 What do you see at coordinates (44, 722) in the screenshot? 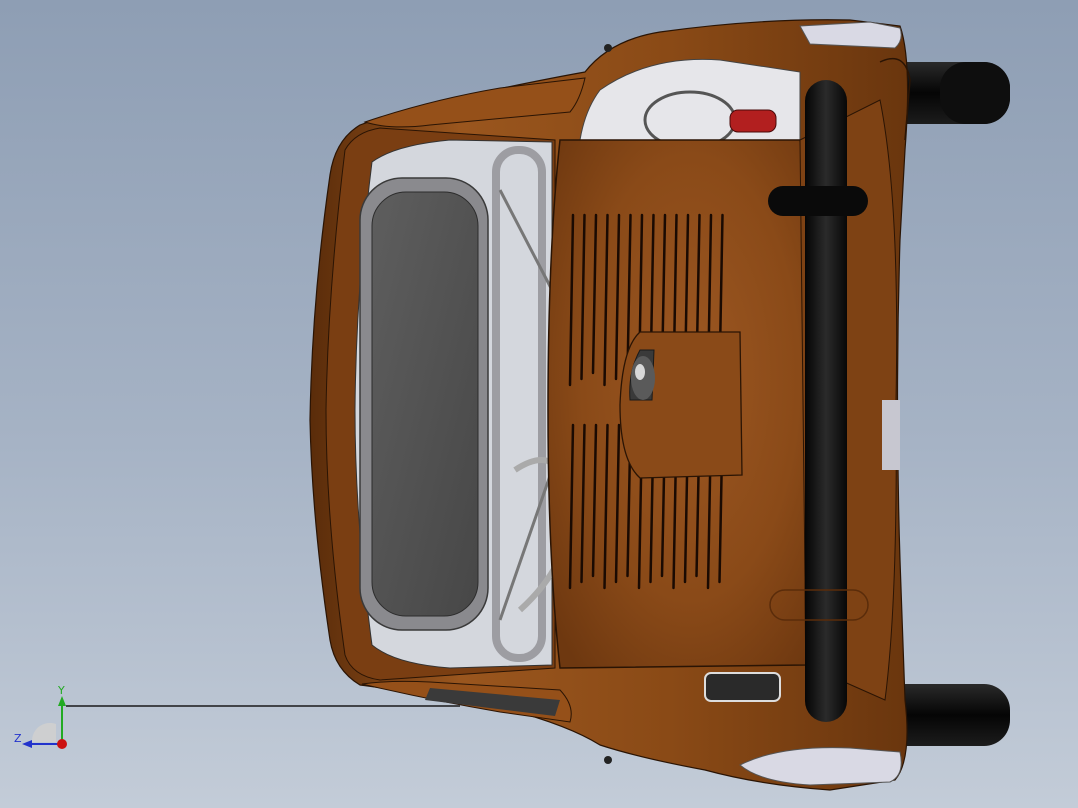
I see `triad-graphic` at bounding box center [44, 722].